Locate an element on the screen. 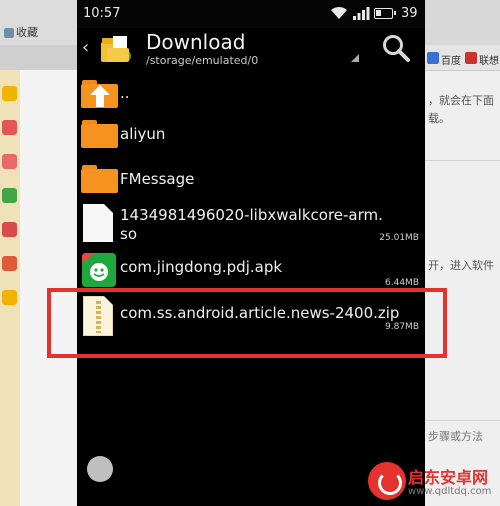 The image size is (500, 506). file-name: 1434981496020-libxwalkcore-arm. is located at coordinates (251, 215).